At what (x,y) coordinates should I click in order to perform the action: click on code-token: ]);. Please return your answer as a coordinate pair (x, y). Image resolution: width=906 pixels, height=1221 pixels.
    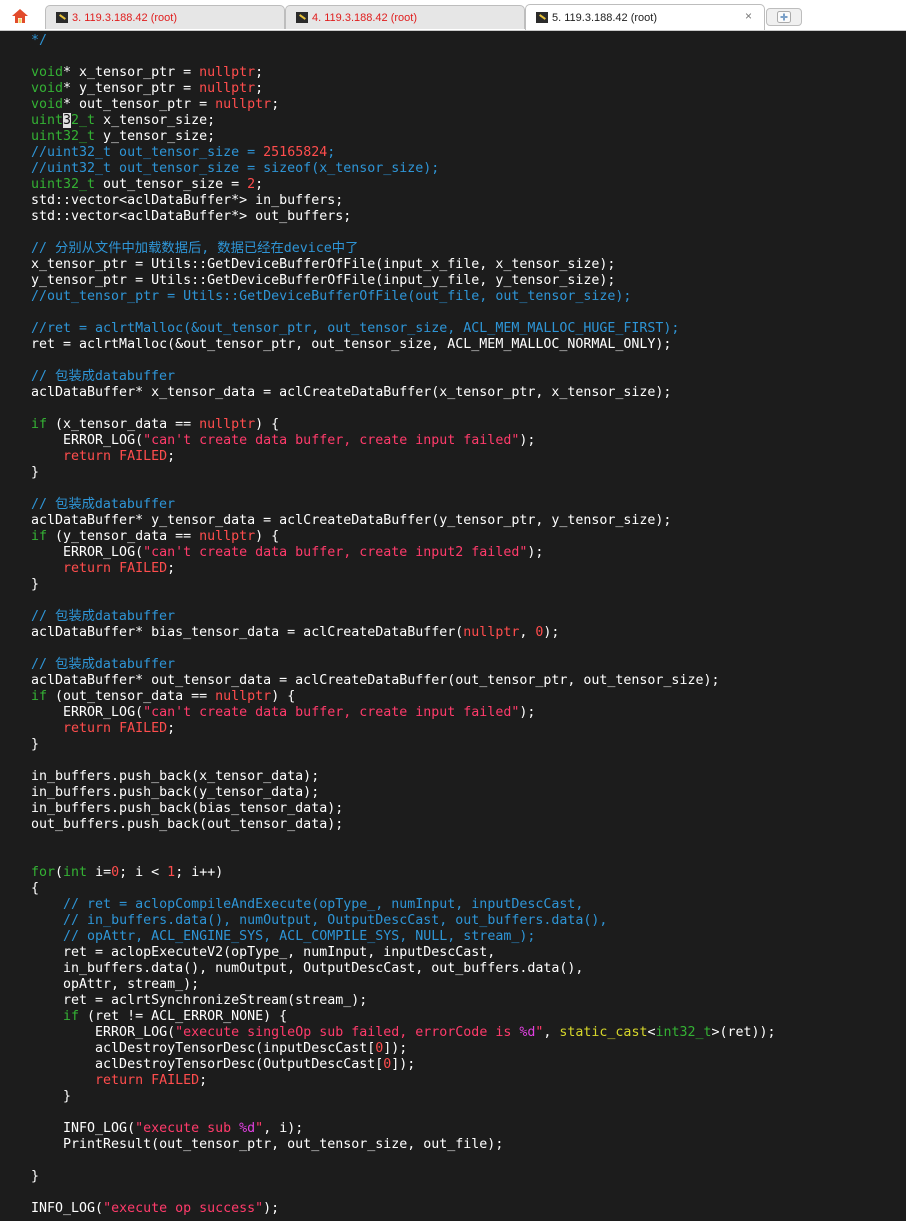
    Looking at the image, I should click on (395, 1048).